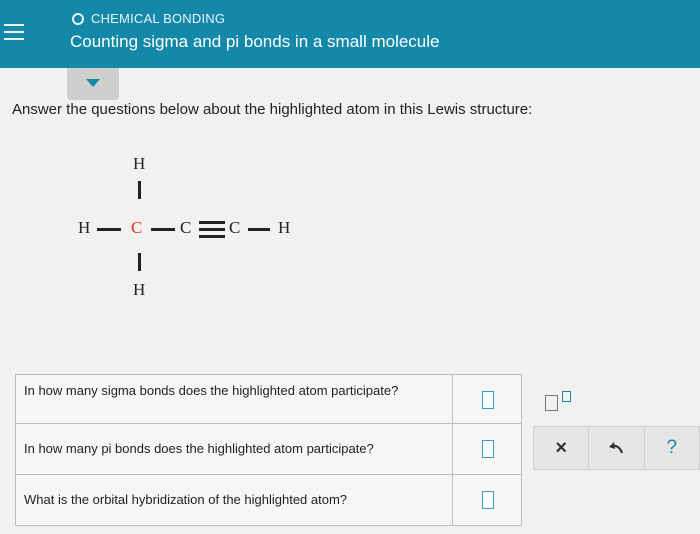  Describe the element at coordinates (235, 227) in the screenshot. I see `atom-c-right: C` at that location.